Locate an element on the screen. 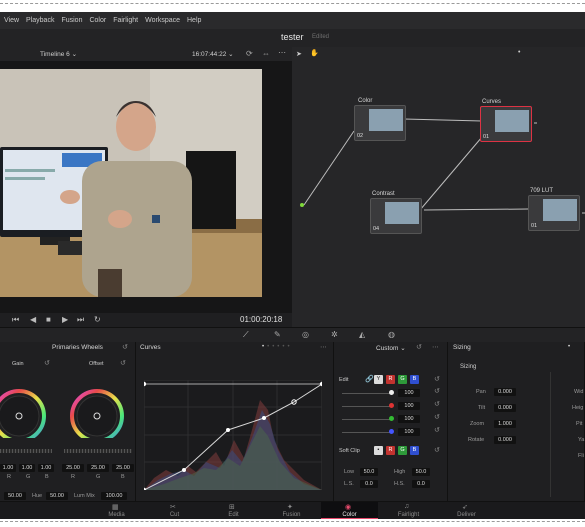  softclip-g-button: G is located at coordinates (402, 450).